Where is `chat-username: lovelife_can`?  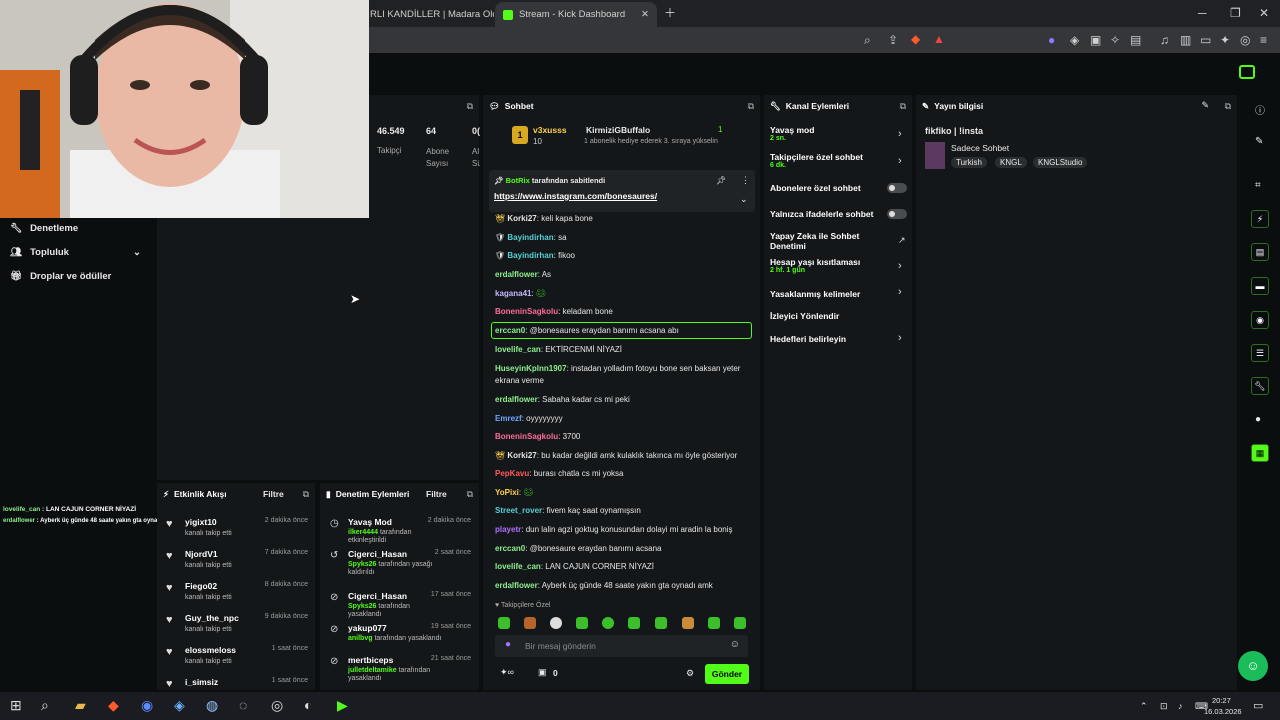 chat-username: lovelife_can is located at coordinates (518, 349).